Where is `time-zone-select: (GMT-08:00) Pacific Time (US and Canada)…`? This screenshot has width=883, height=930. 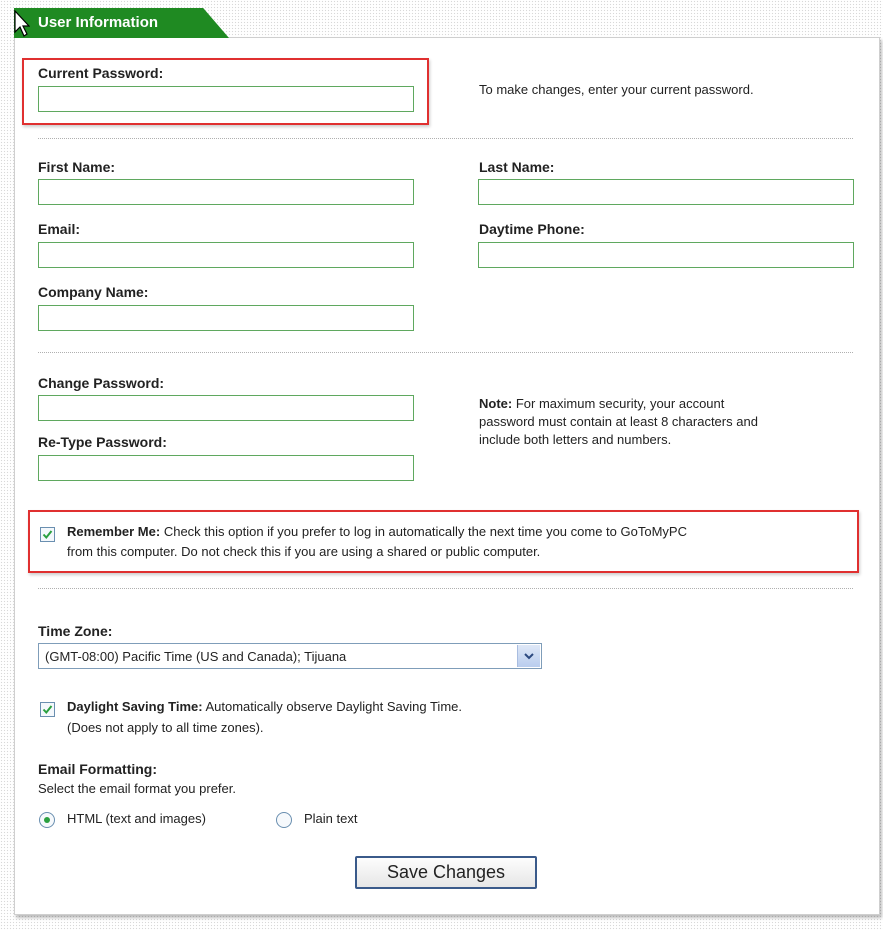 time-zone-select: (GMT-08:00) Pacific Time (US and Canada)… is located at coordinates (290, 656).